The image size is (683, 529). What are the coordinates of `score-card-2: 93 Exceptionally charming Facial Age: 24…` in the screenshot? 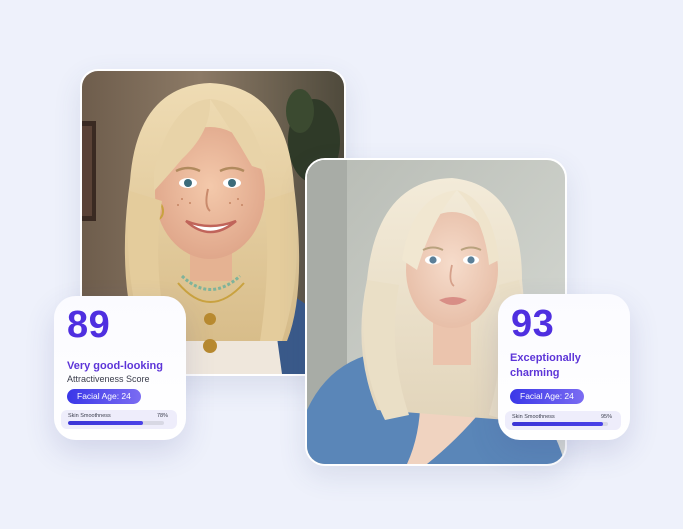 It's located at (564, 367).